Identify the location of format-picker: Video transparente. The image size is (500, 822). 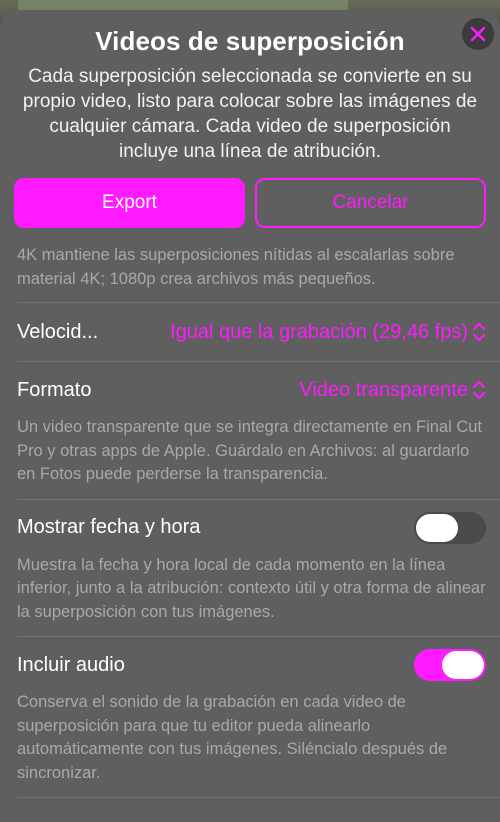
(392, 390).